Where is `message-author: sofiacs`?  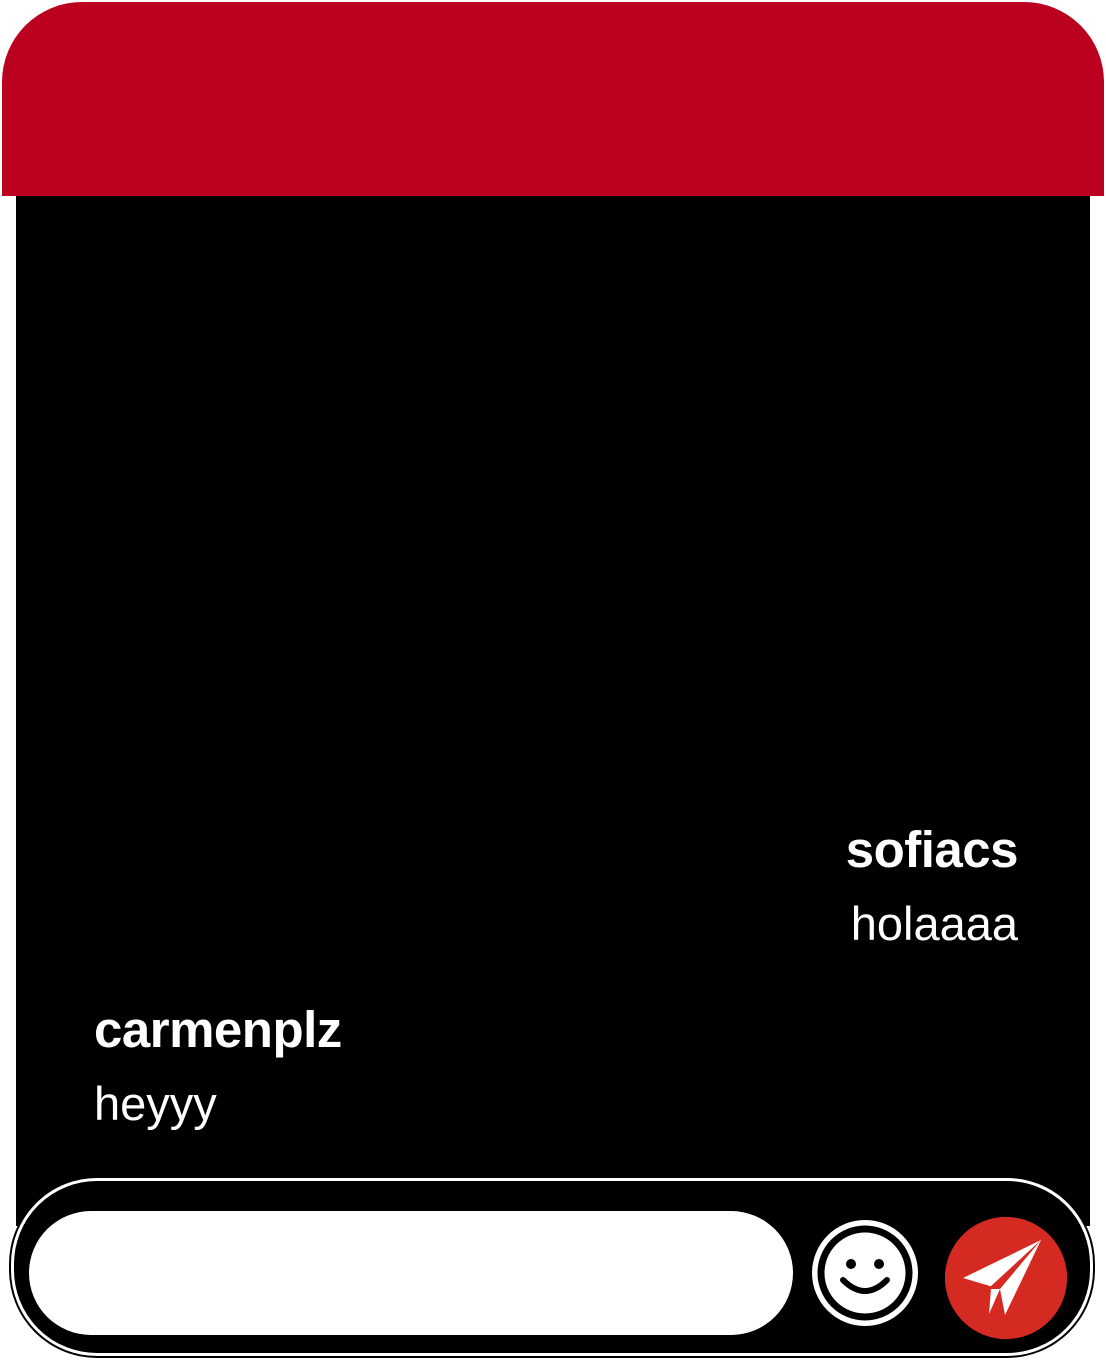 message-author: sofiacs is located at coordinates (932, 849).